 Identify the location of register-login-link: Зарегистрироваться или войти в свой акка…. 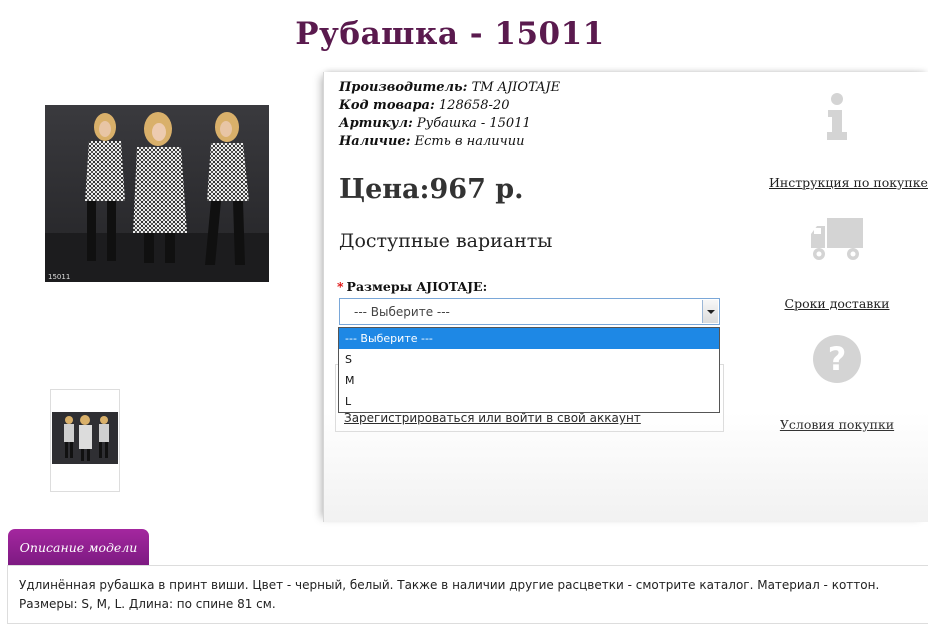
(492, 418).